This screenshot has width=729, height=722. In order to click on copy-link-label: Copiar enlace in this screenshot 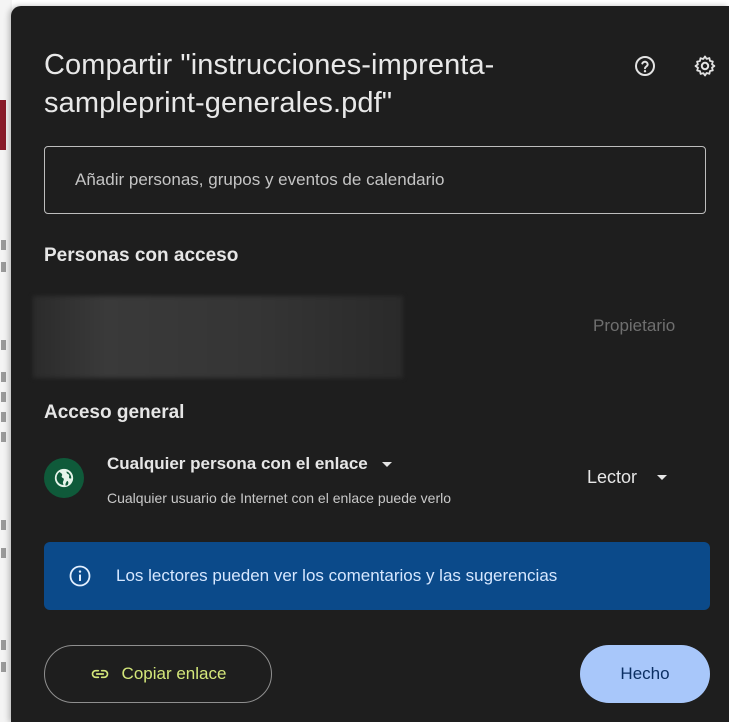, I will do `click(174, 673)`.